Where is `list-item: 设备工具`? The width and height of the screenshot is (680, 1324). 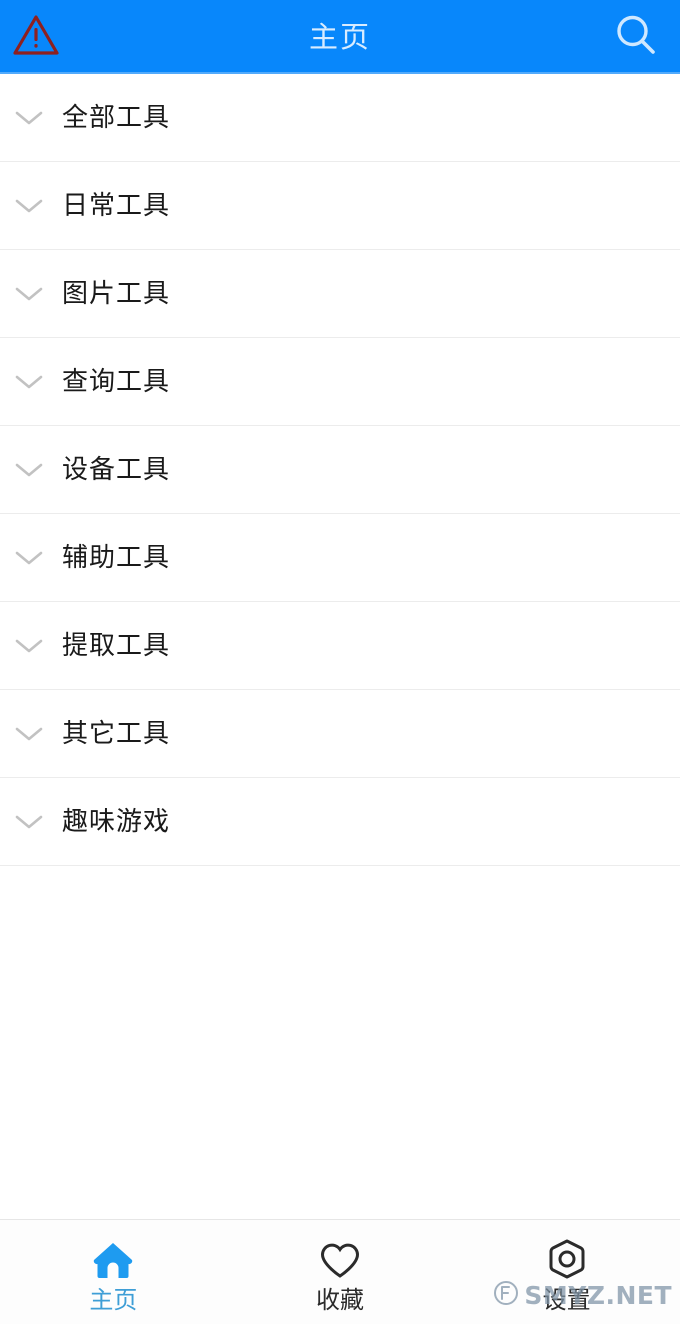
list-item: 设备工具 is located at coordinates (340, 470).